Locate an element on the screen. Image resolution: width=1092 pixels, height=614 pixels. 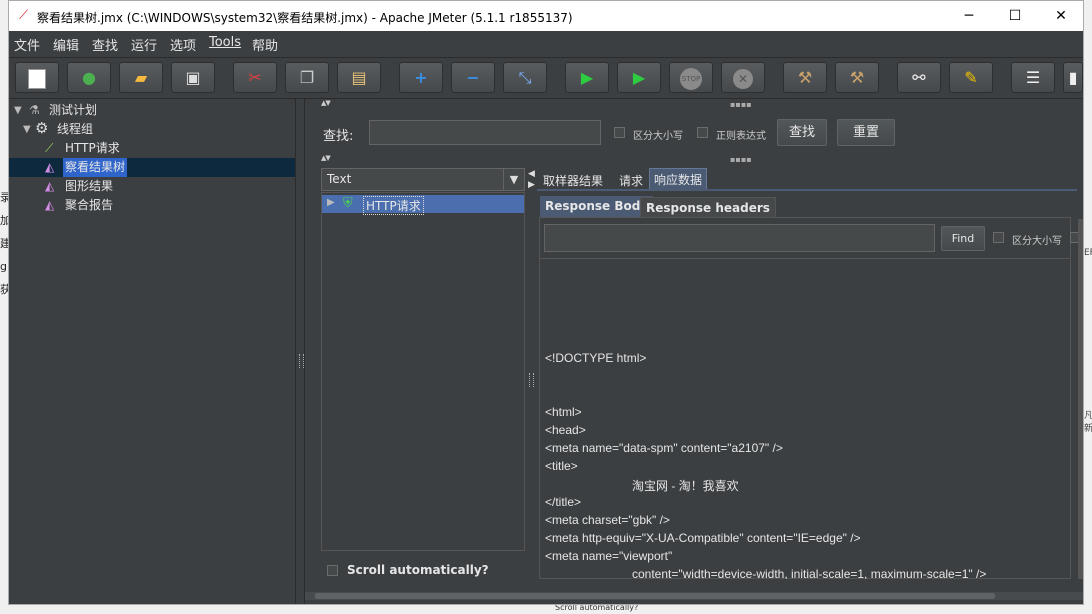
save-button: ▣ is located at coordinates (193, 77).